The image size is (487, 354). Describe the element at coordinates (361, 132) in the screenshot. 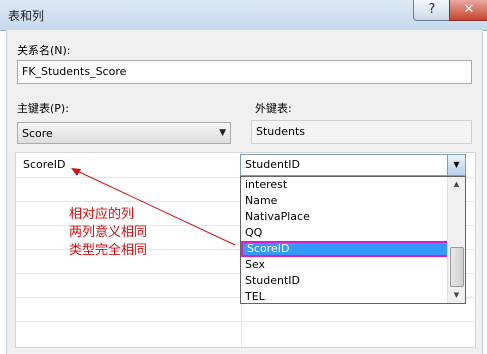

I see `foreign-table-field: Students` at that location.